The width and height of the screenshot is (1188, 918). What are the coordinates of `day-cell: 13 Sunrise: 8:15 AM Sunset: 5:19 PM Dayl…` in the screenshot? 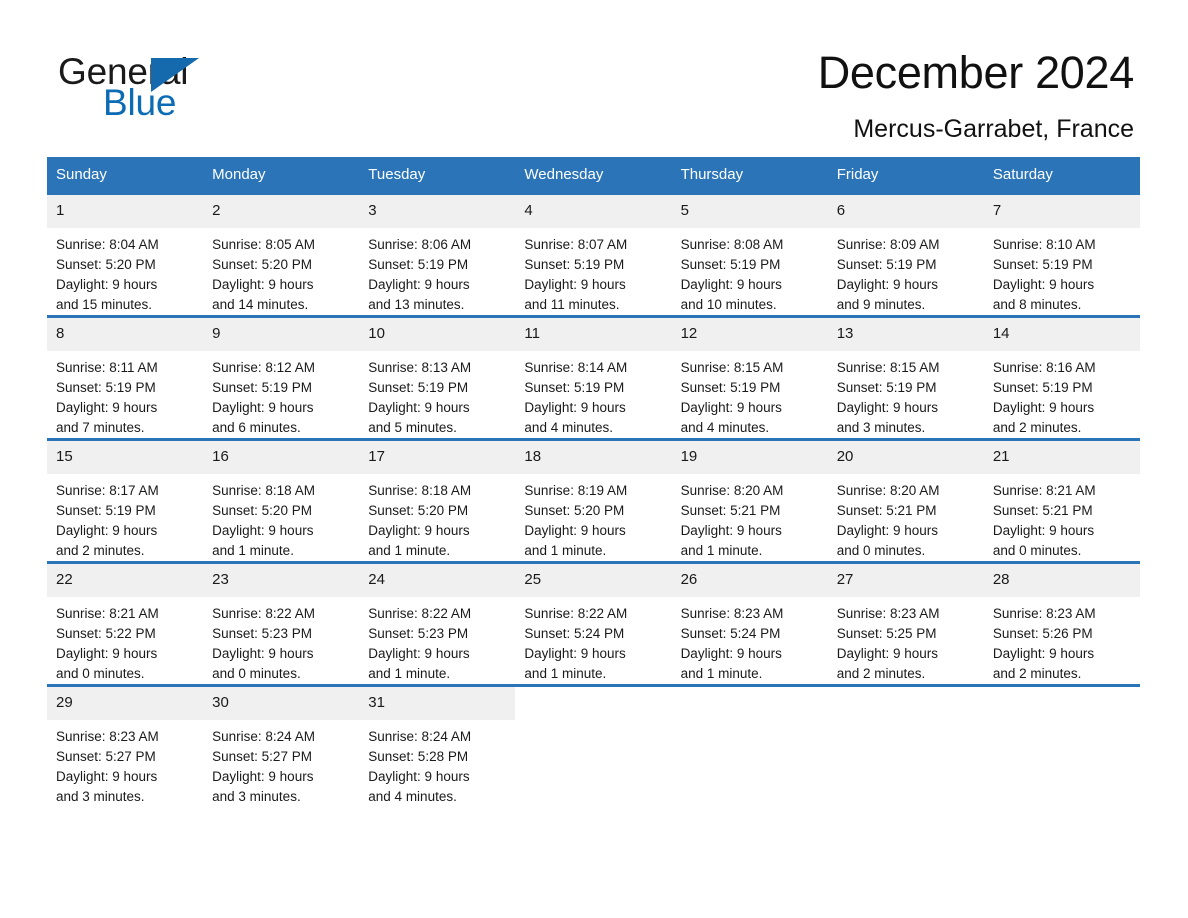 It's located at (905, 377).